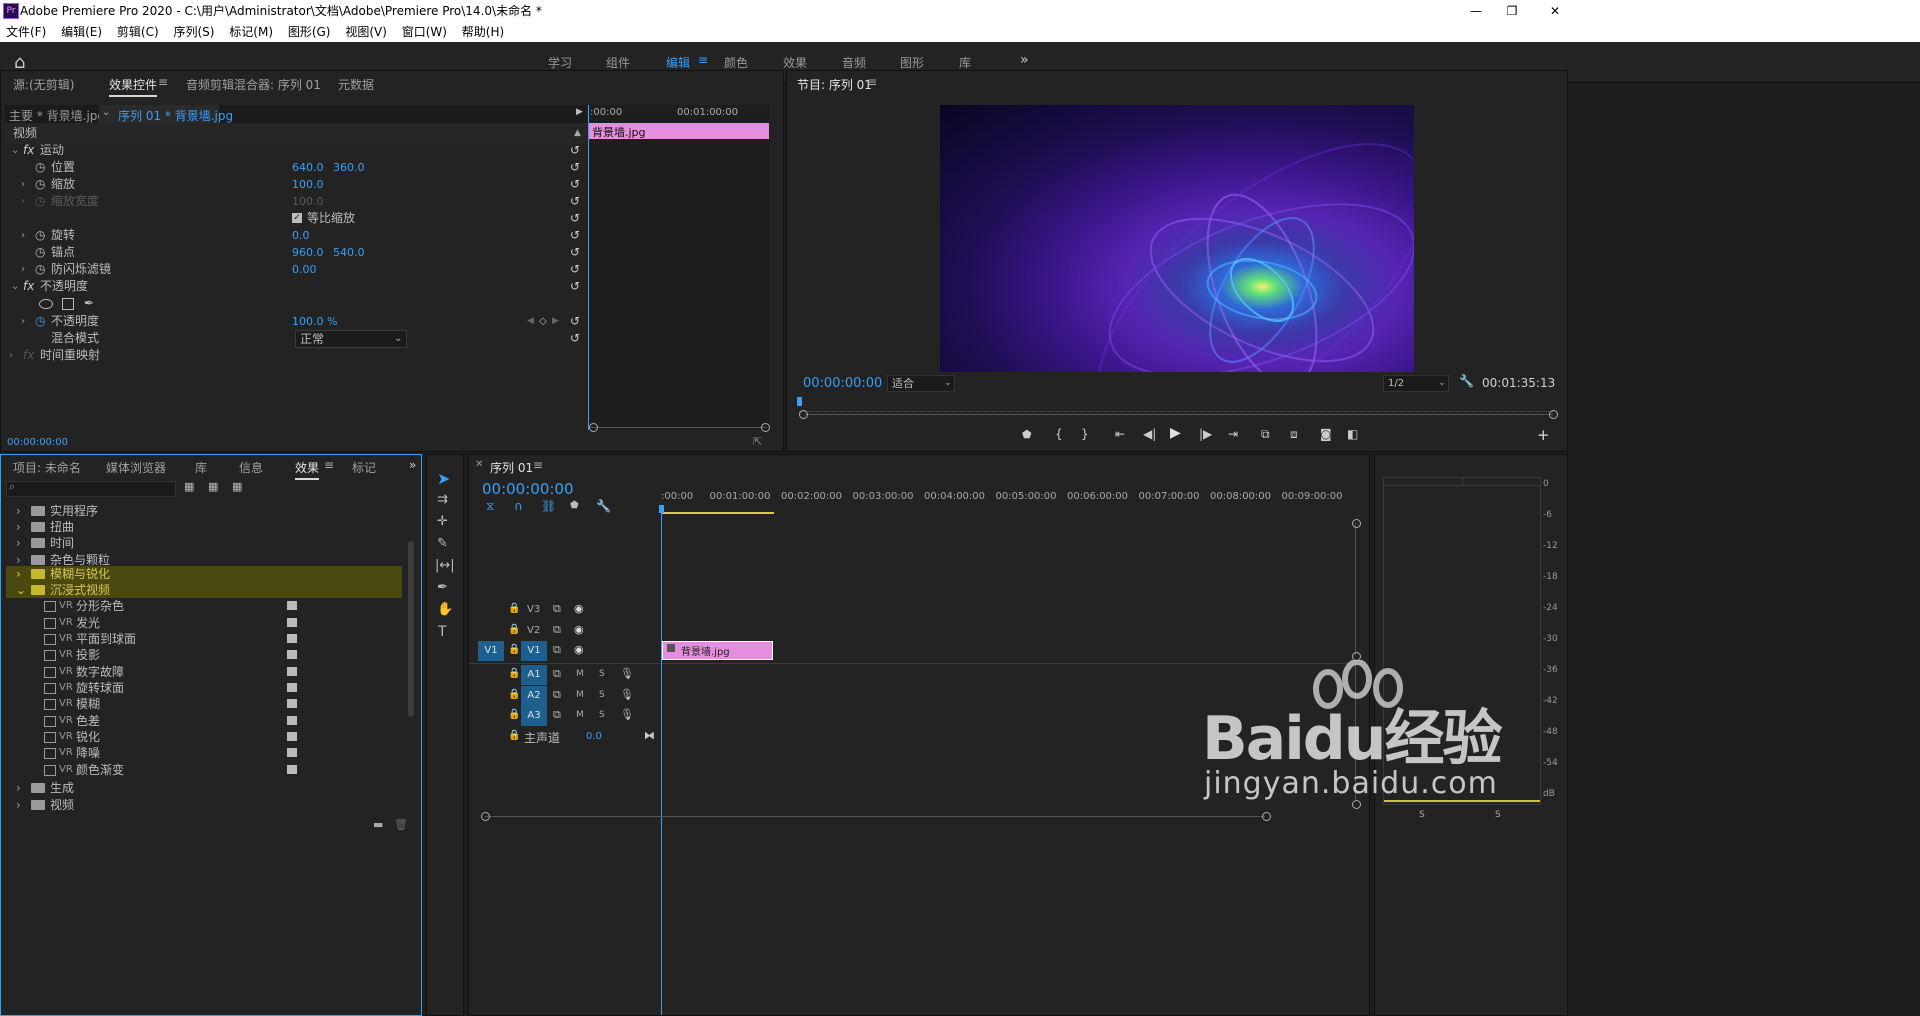 The height and width of the screenshot is (1016, 1920). I want to click on h-scroll-handle-left, so click(485, 816).